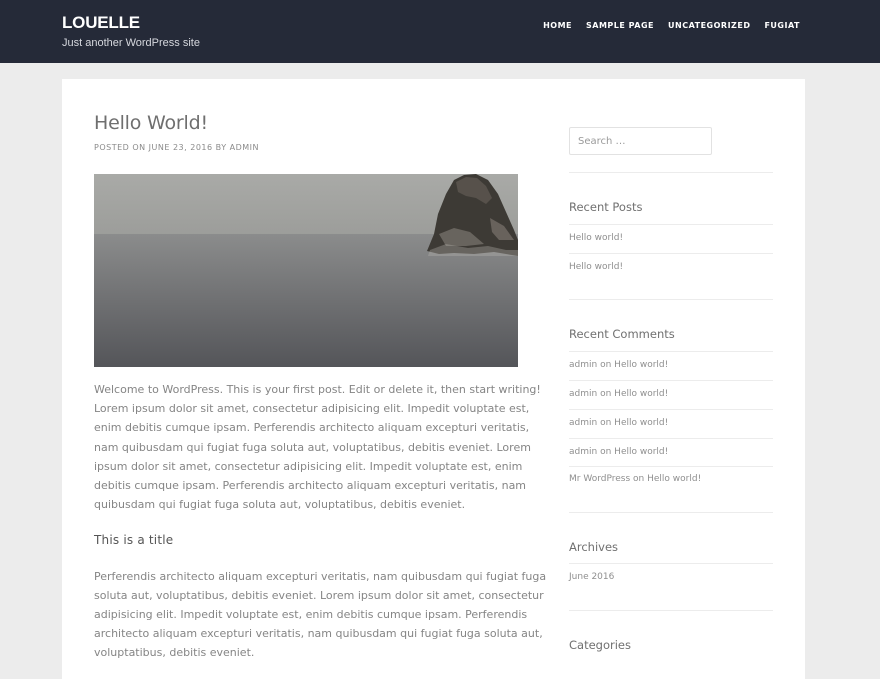 This screenshot has height=679, width=880. Describe the element at coordinates (181, 147) in the screenshot. I see `post-date-link: JUNE 23, 2016` at that location.